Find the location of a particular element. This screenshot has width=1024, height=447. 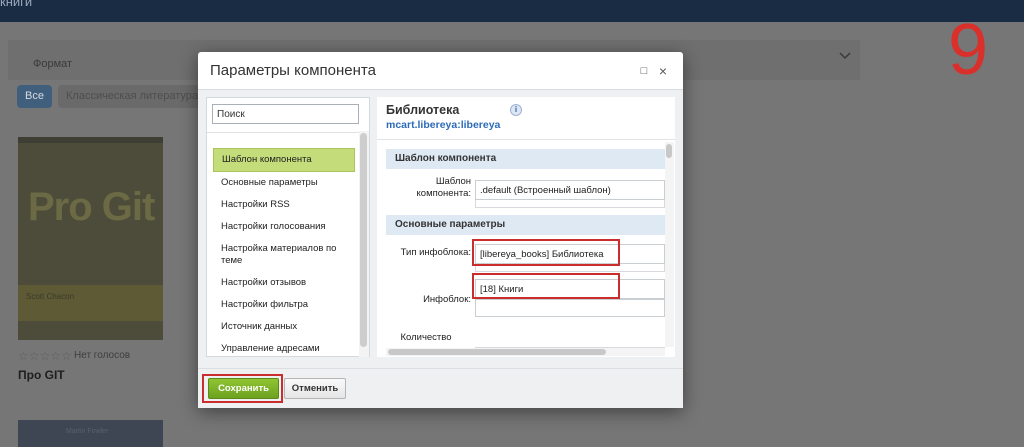

annotation-number: 9 is located at coordinates (968, 50).